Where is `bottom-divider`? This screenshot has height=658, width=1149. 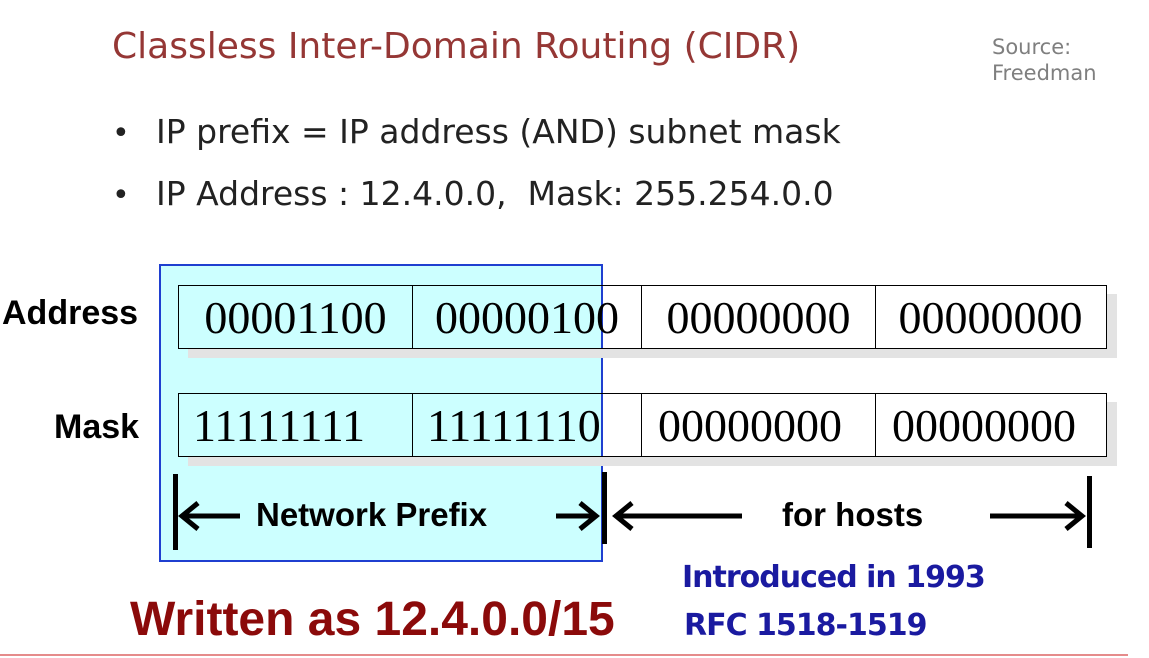 bottom-divider is located at coordinates (564, 655).